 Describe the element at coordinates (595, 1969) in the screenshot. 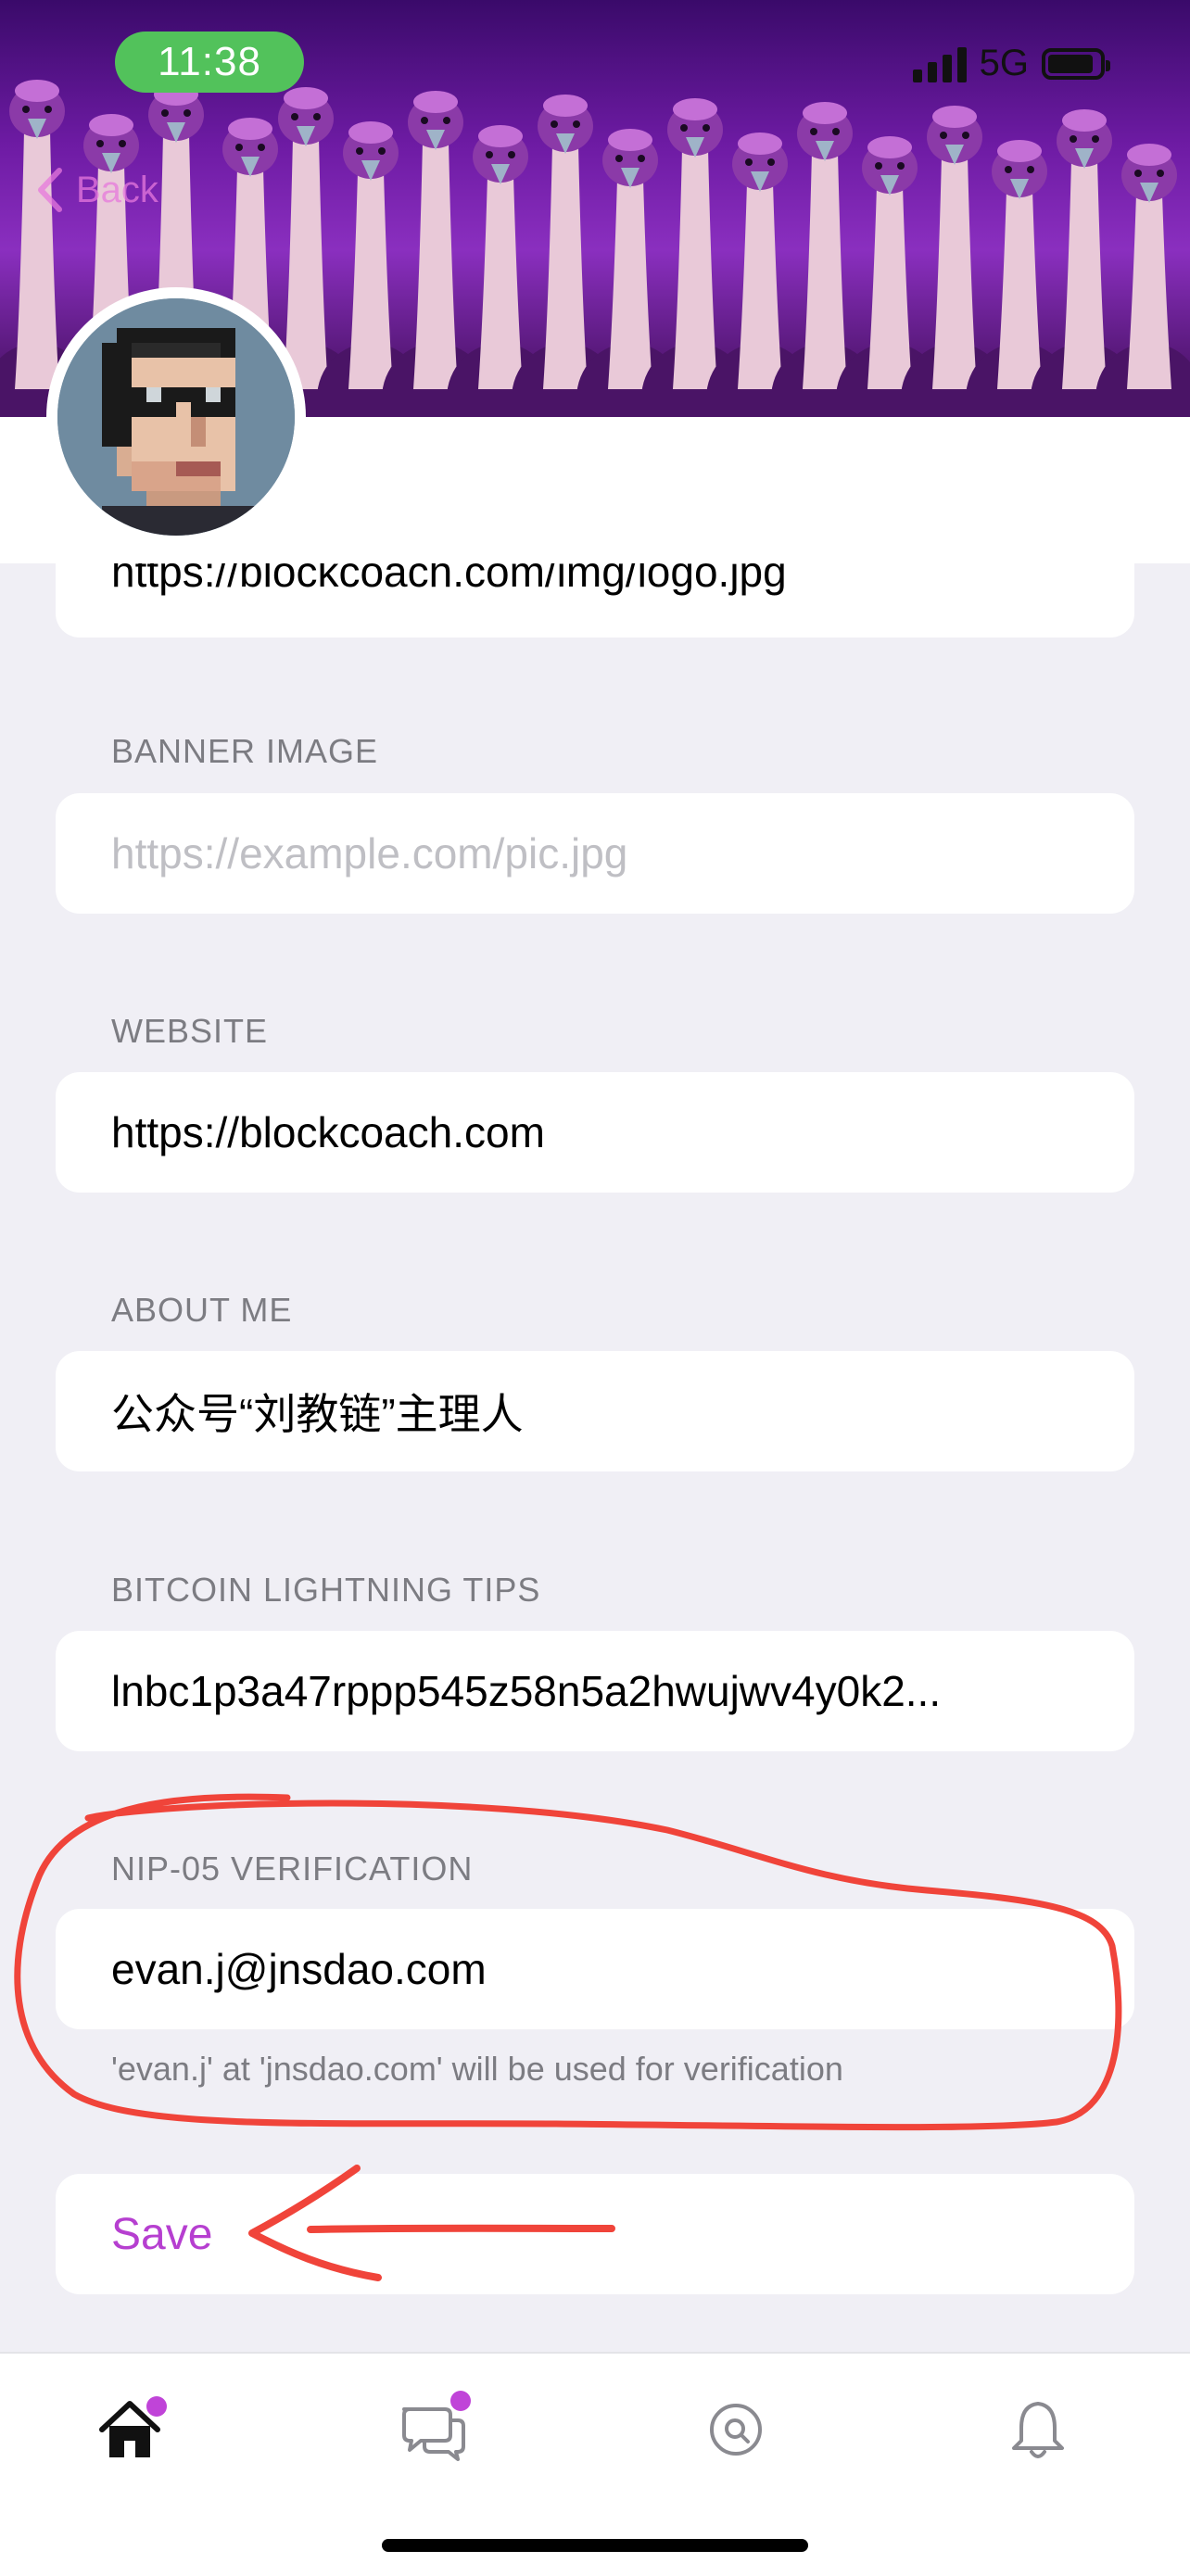

I see `nip05-input: evan.j@jnsdao.com` at that location.